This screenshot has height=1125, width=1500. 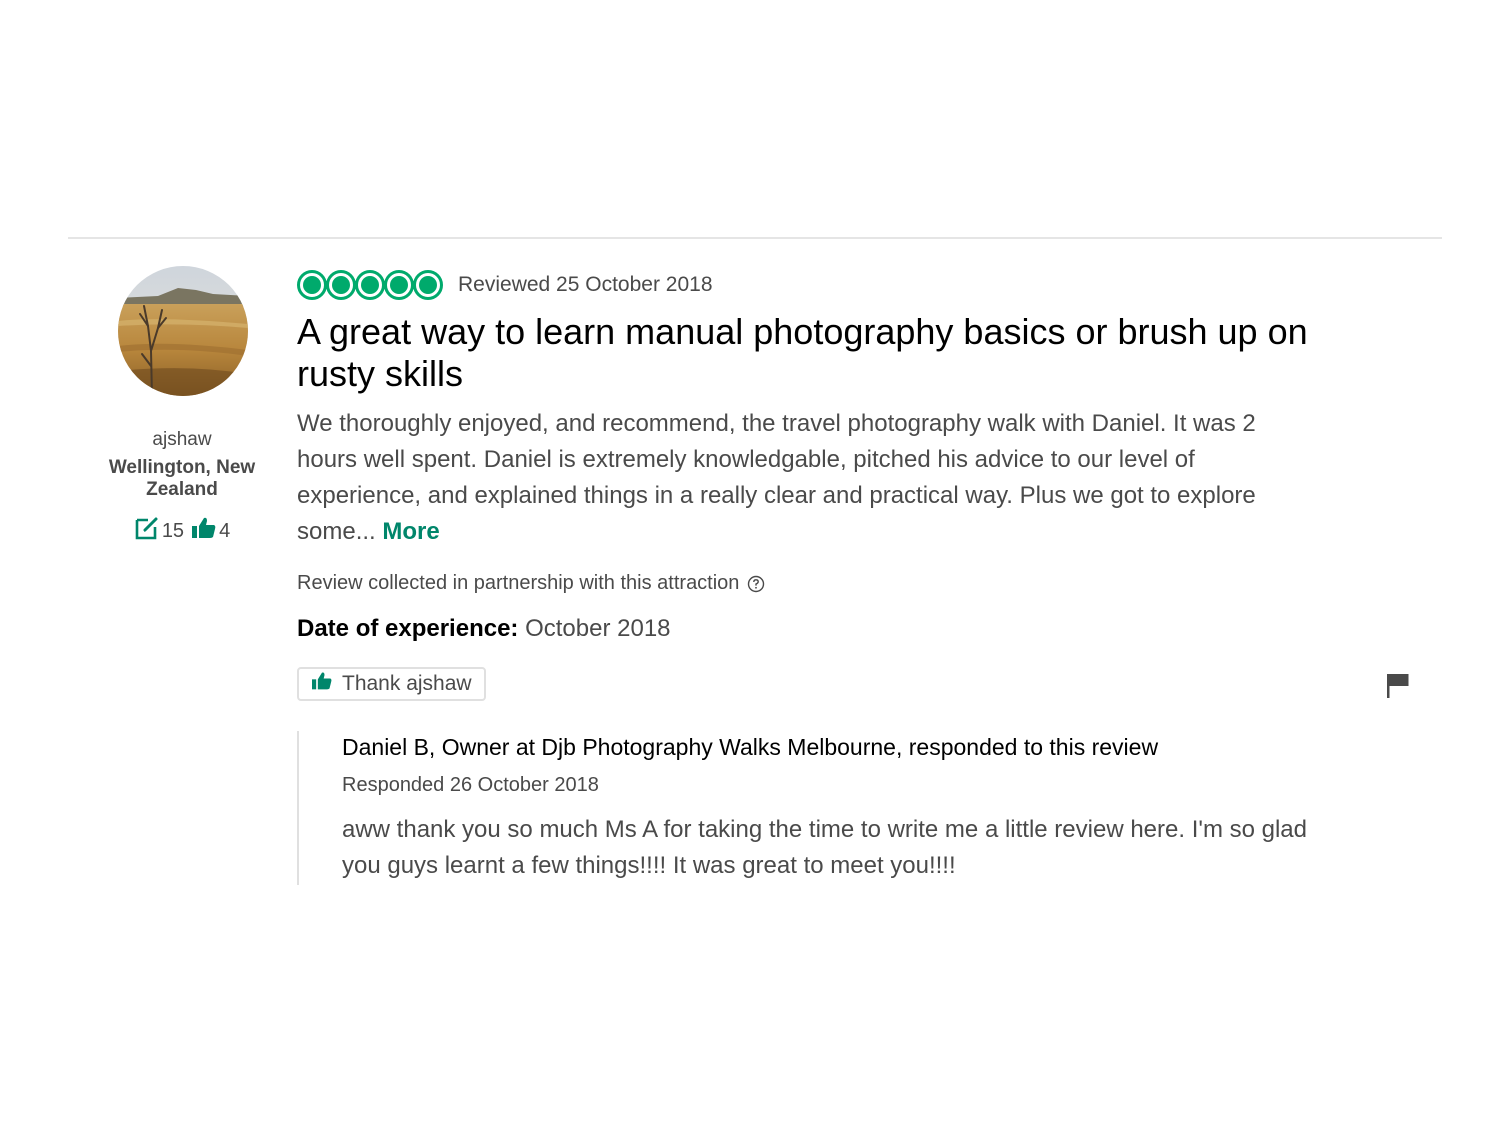 What do you see at coordinates (756, 584) in the screenshot?
I see `help-circle-icon` at bounding box center [756, 584].